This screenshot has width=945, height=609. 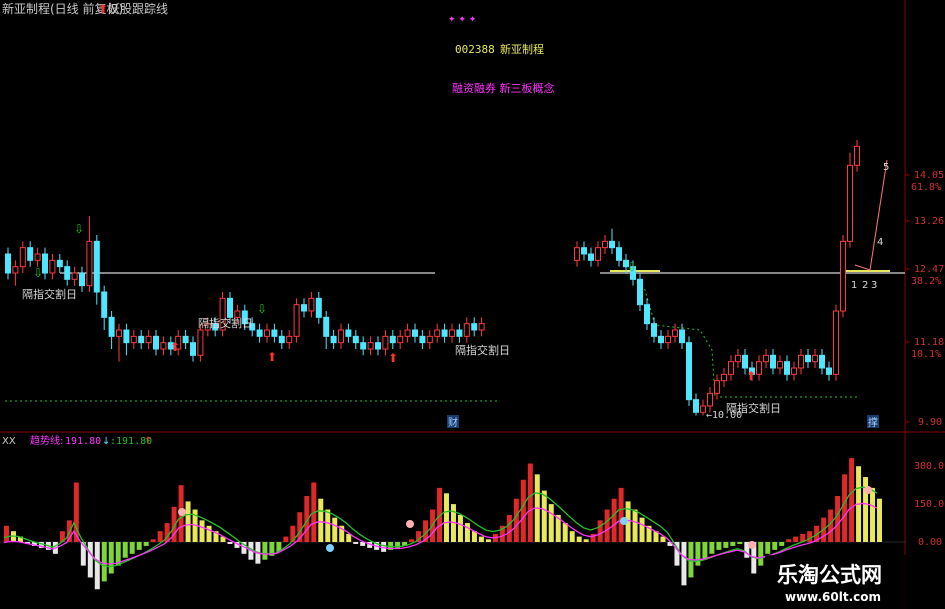 What do you see at coordinates (453, 422) in the screenshot?
I see `finance-tag-label: 财` at bounding box center [453, 422].